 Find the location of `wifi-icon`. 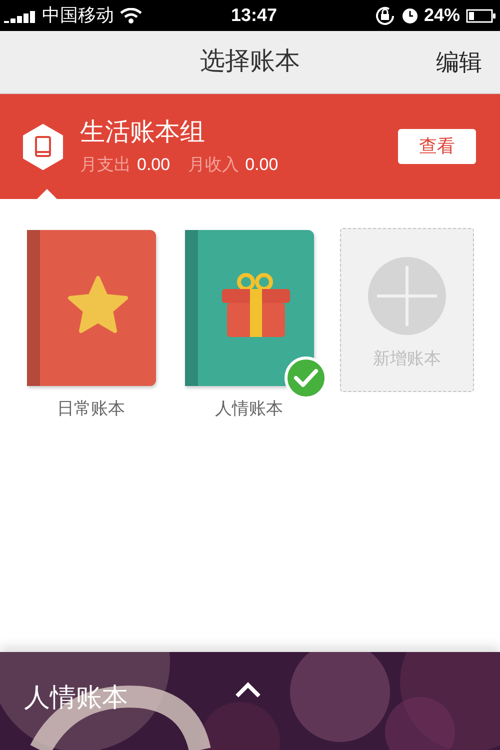

wifi-icon is located at coordinates (131, 16).